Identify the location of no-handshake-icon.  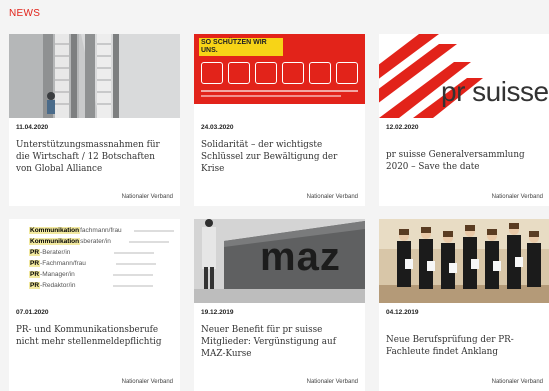
(239, 73).